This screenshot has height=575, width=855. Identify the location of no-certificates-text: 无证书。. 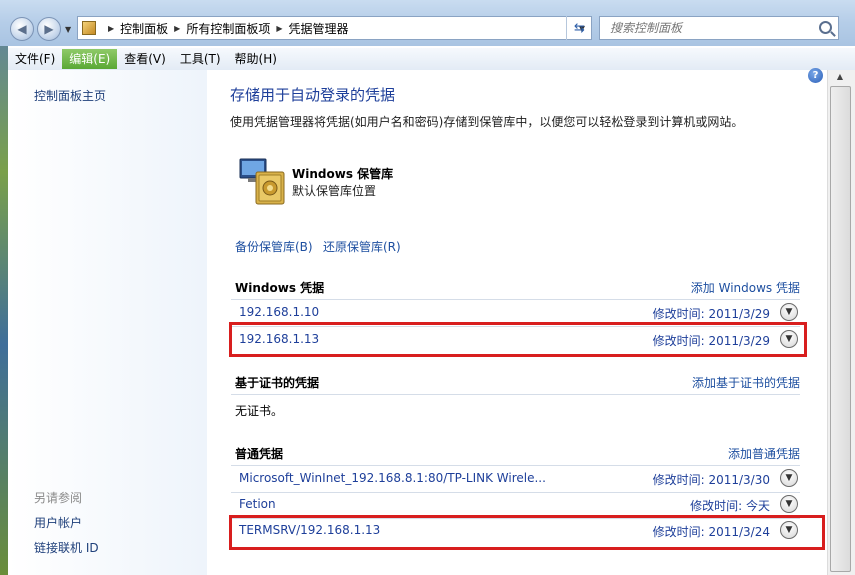
(259, 411).